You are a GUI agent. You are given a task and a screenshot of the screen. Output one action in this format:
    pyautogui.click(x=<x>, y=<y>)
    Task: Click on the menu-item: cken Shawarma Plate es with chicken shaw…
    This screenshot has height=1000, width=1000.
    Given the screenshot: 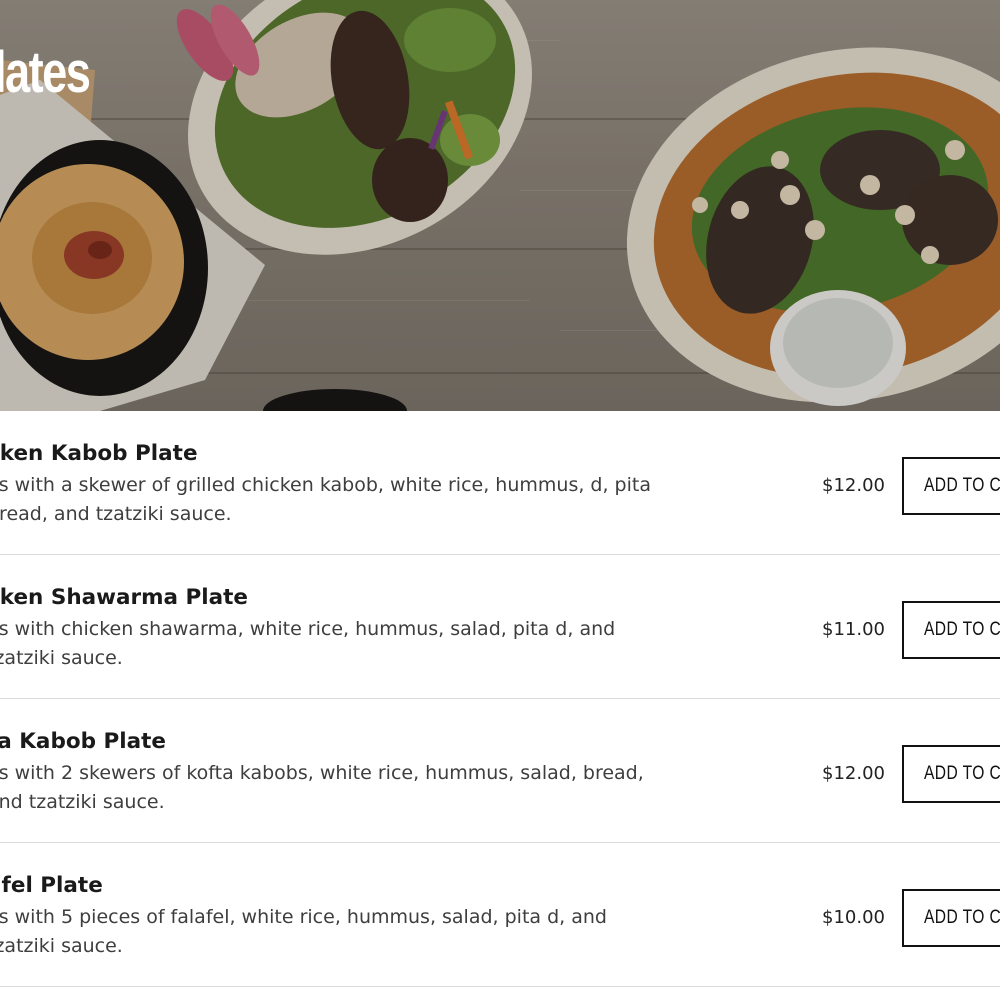 What is the action you would take?
    pyautogui.click(x=500, y=627)
    